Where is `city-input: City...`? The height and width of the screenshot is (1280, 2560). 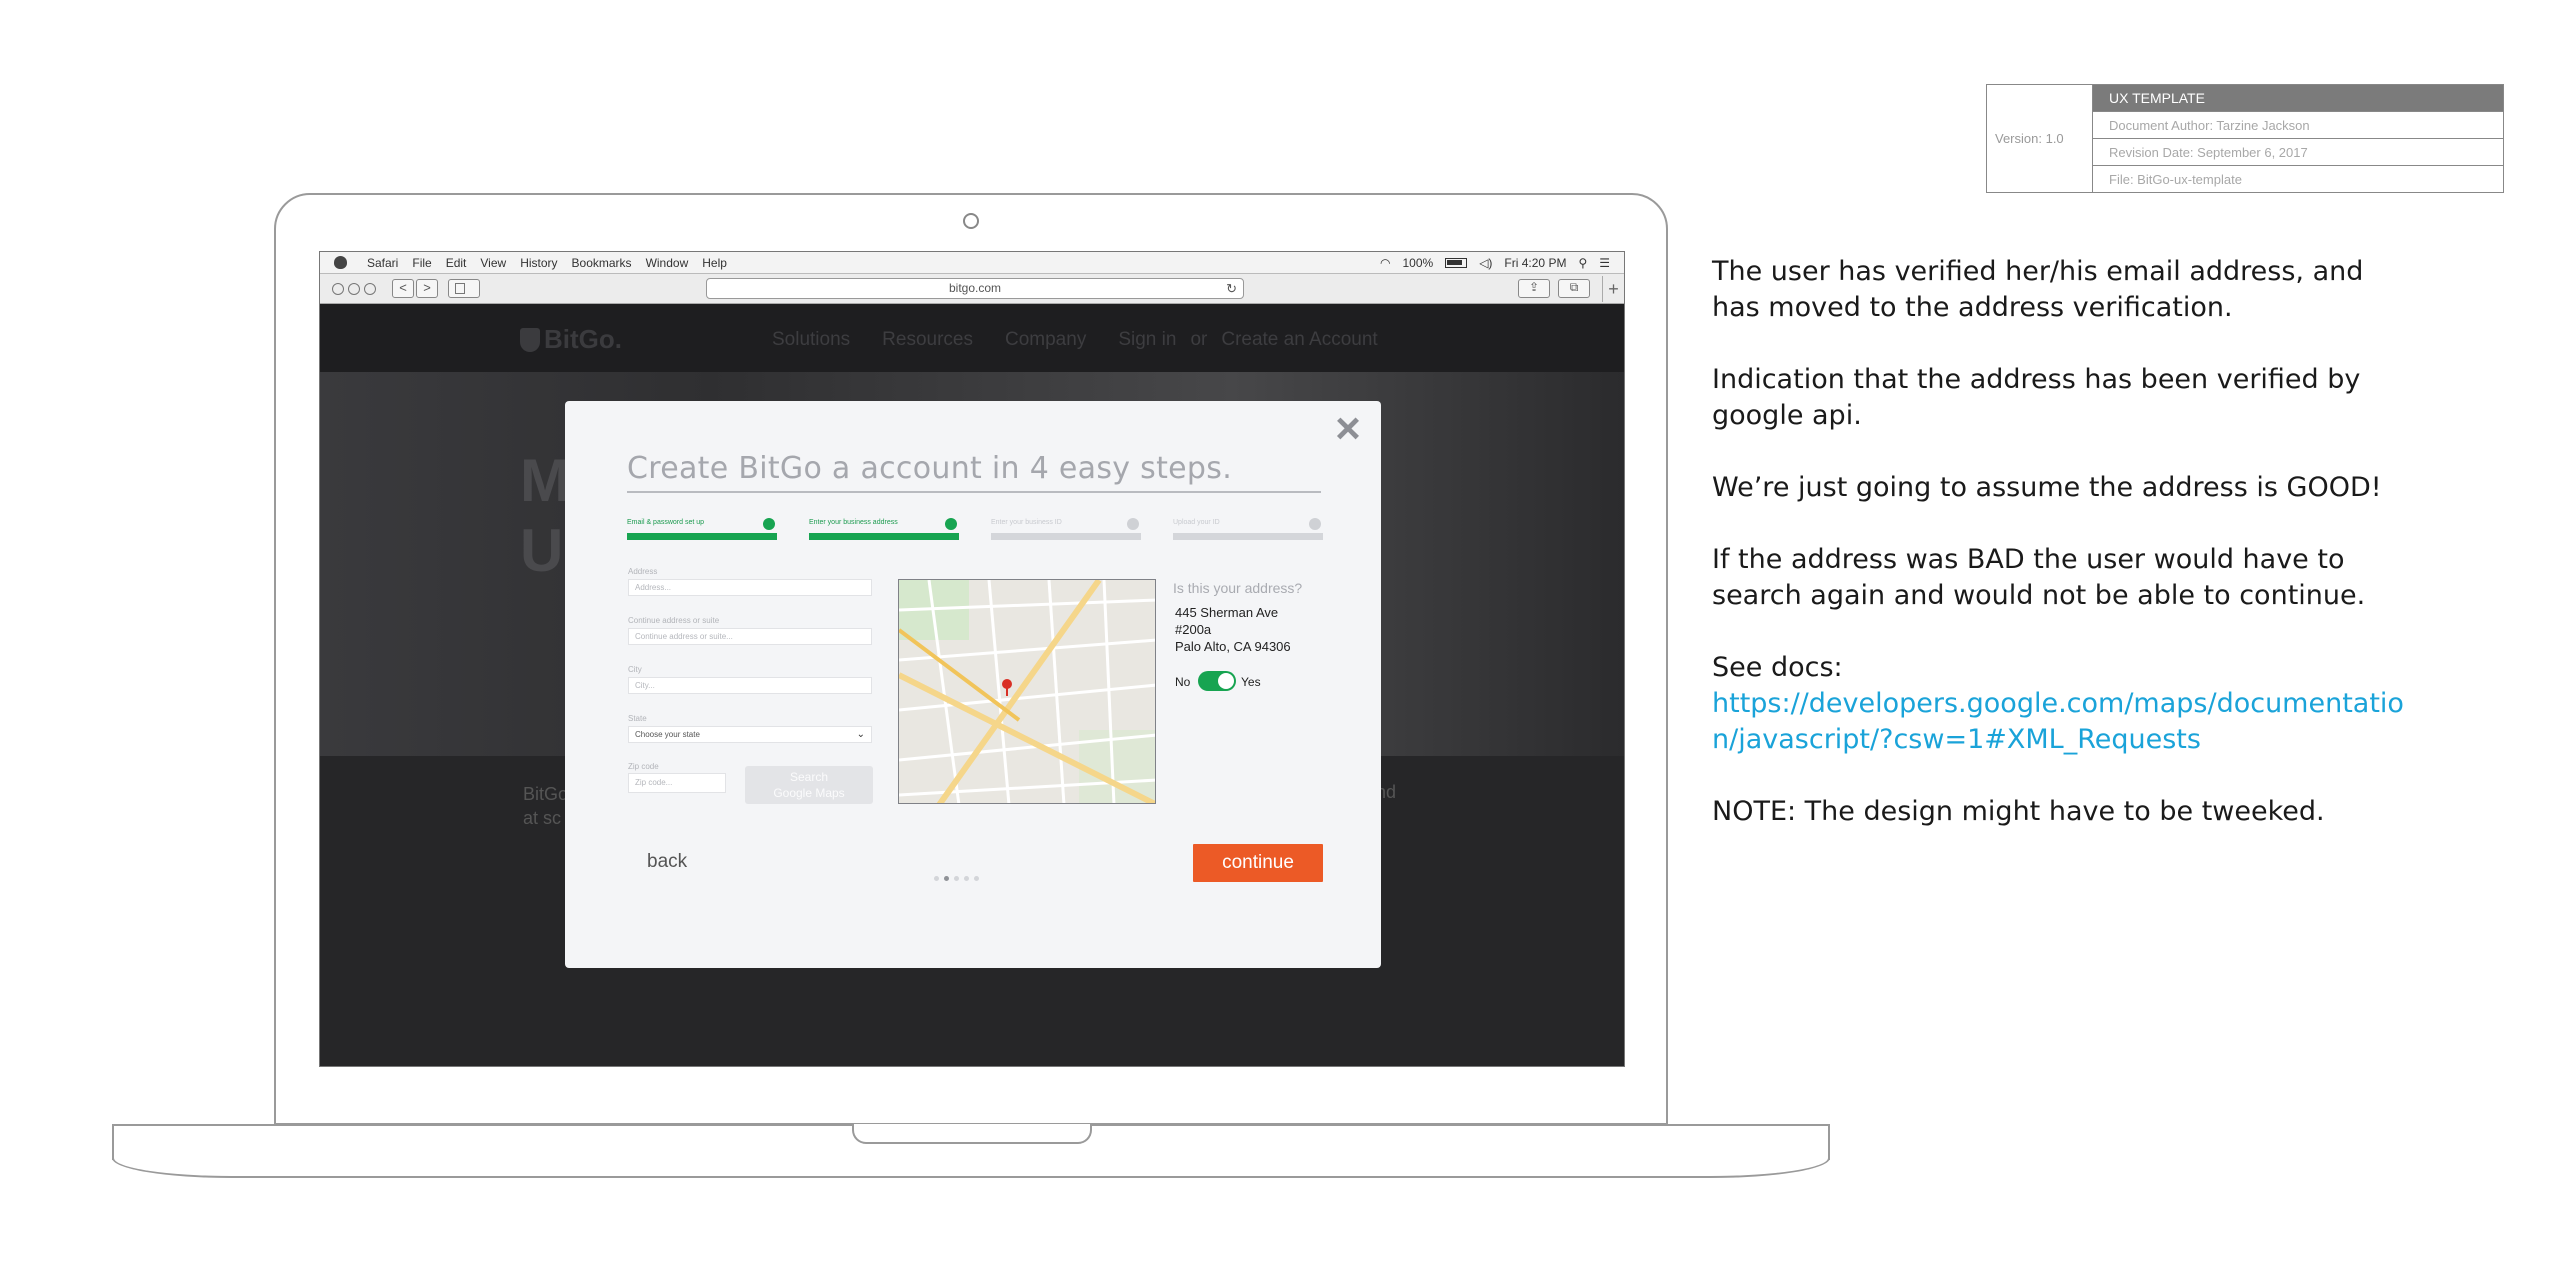
city-input: City... is located at coordinates (750, 685).